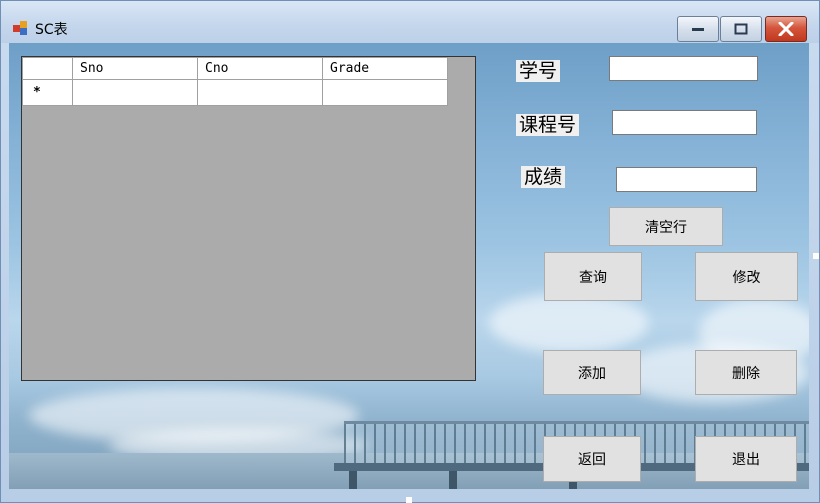 The width and height of the screenshot is (820, 503). I want to click on query-button: 查询, so click(593, 276).